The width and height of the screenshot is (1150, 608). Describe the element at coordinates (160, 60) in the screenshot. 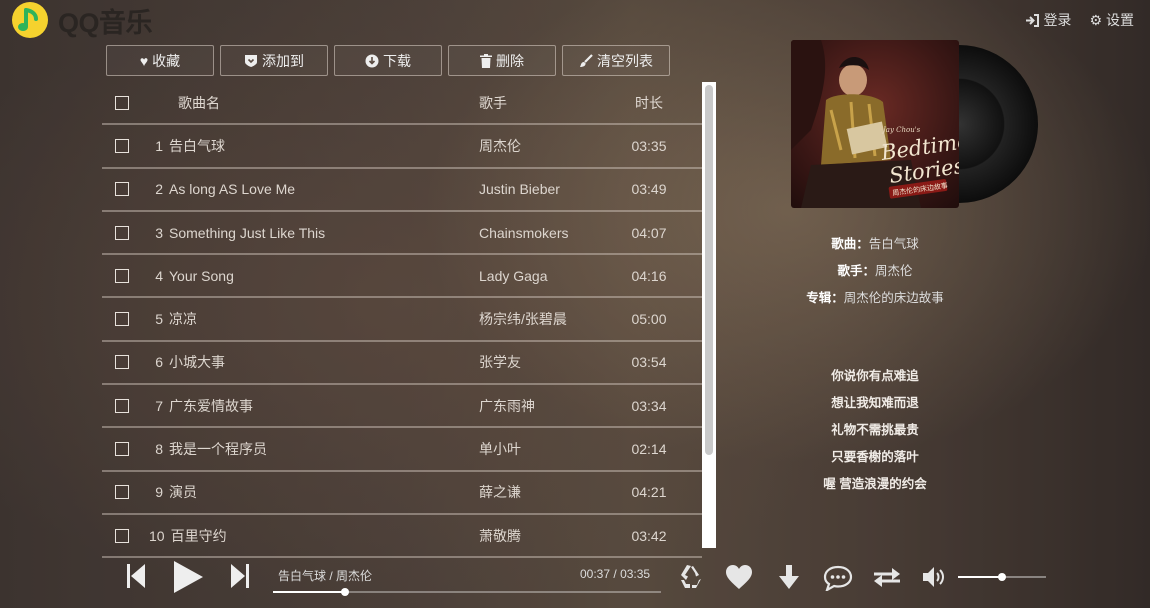

I see `favorite-button: ♥ 收藏` at that location.